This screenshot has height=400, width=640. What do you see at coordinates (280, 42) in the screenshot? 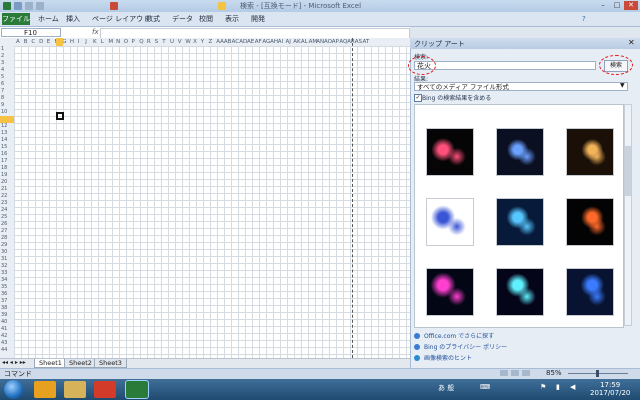
I see `column-header-AI: AI` at bounding box center [280, 42].